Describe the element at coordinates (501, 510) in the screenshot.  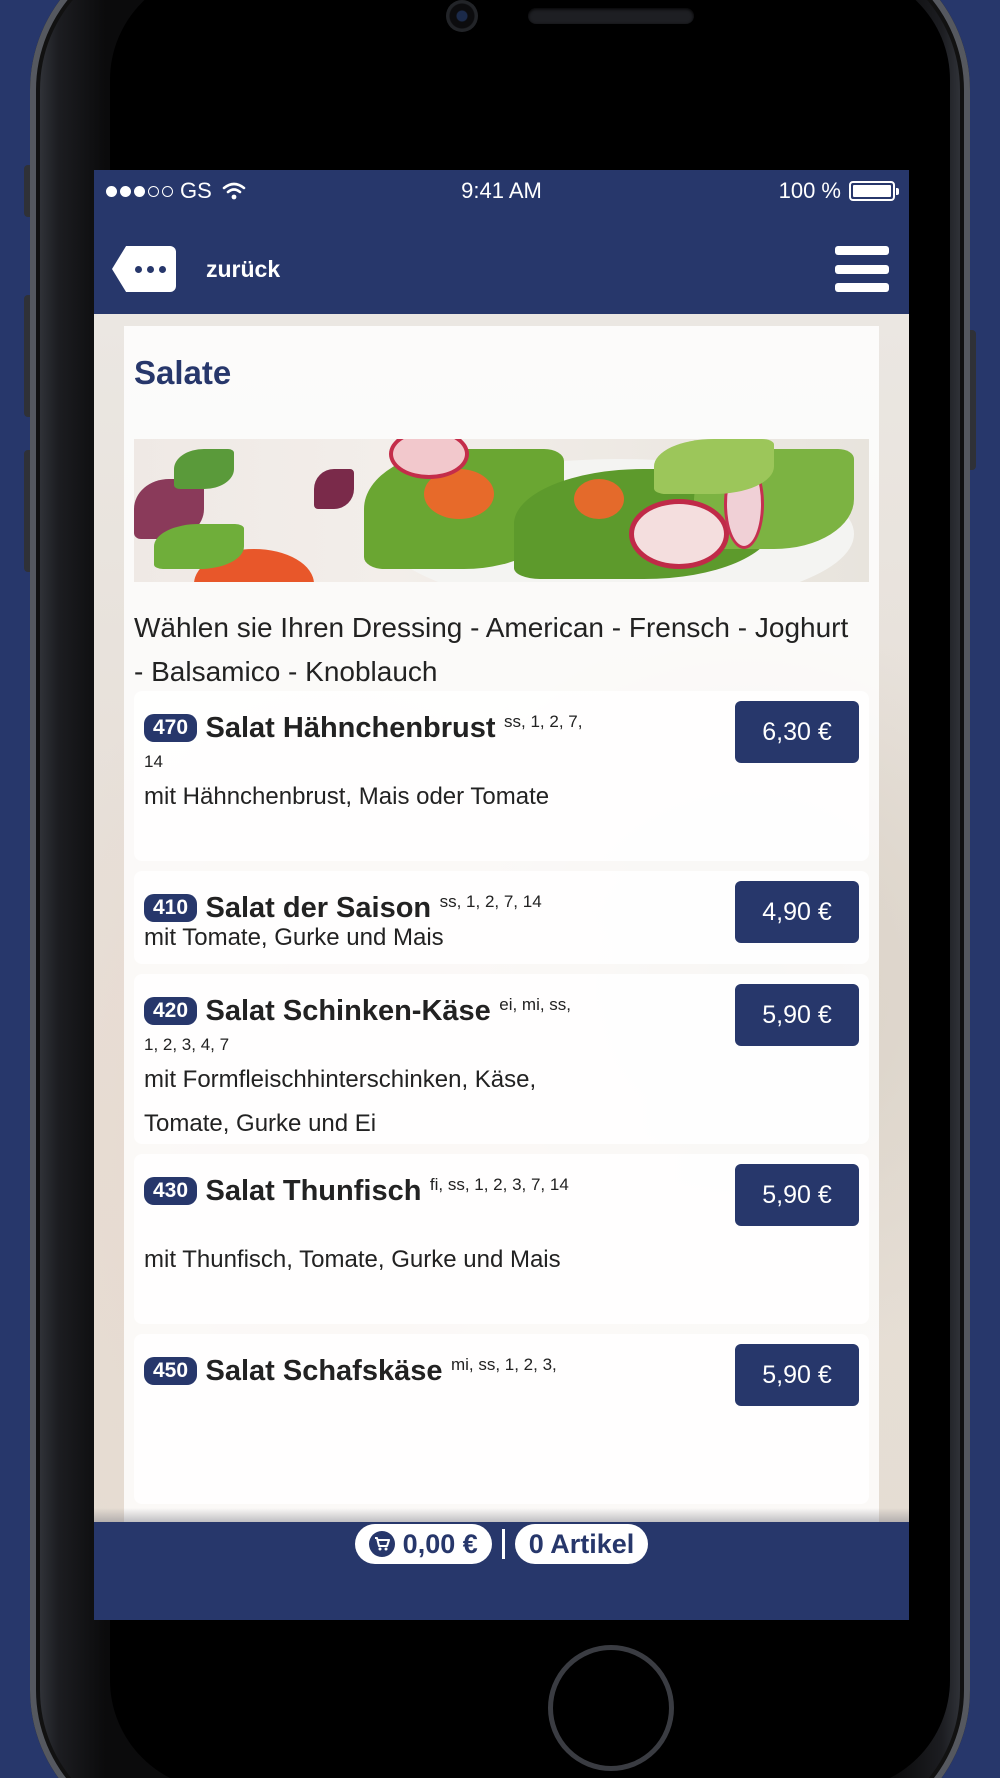
I see `salad-banner-image` at that location.